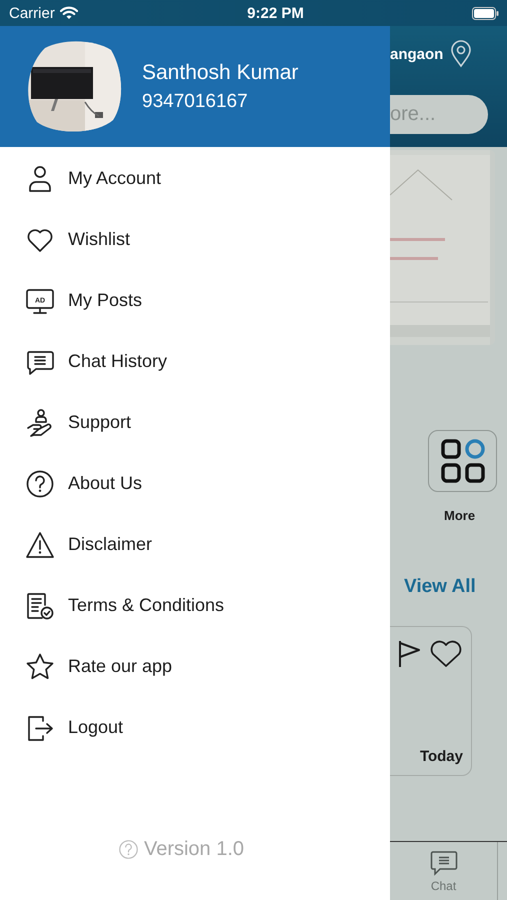  Describe the element at coordinates (460, 515) in the screenshot. I see `category-label: More` at that location.